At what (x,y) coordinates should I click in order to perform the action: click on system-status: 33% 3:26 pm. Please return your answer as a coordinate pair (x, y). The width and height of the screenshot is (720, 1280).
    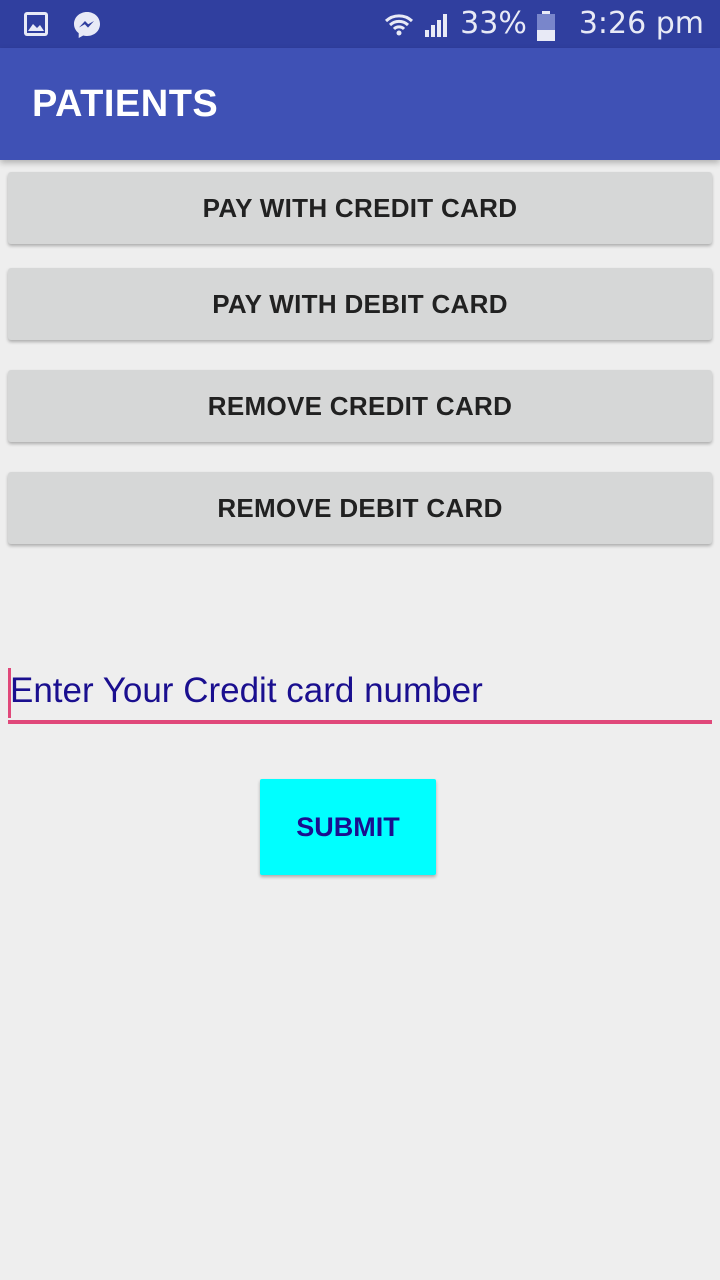
    Looking at the image, I should click on (544, 24).